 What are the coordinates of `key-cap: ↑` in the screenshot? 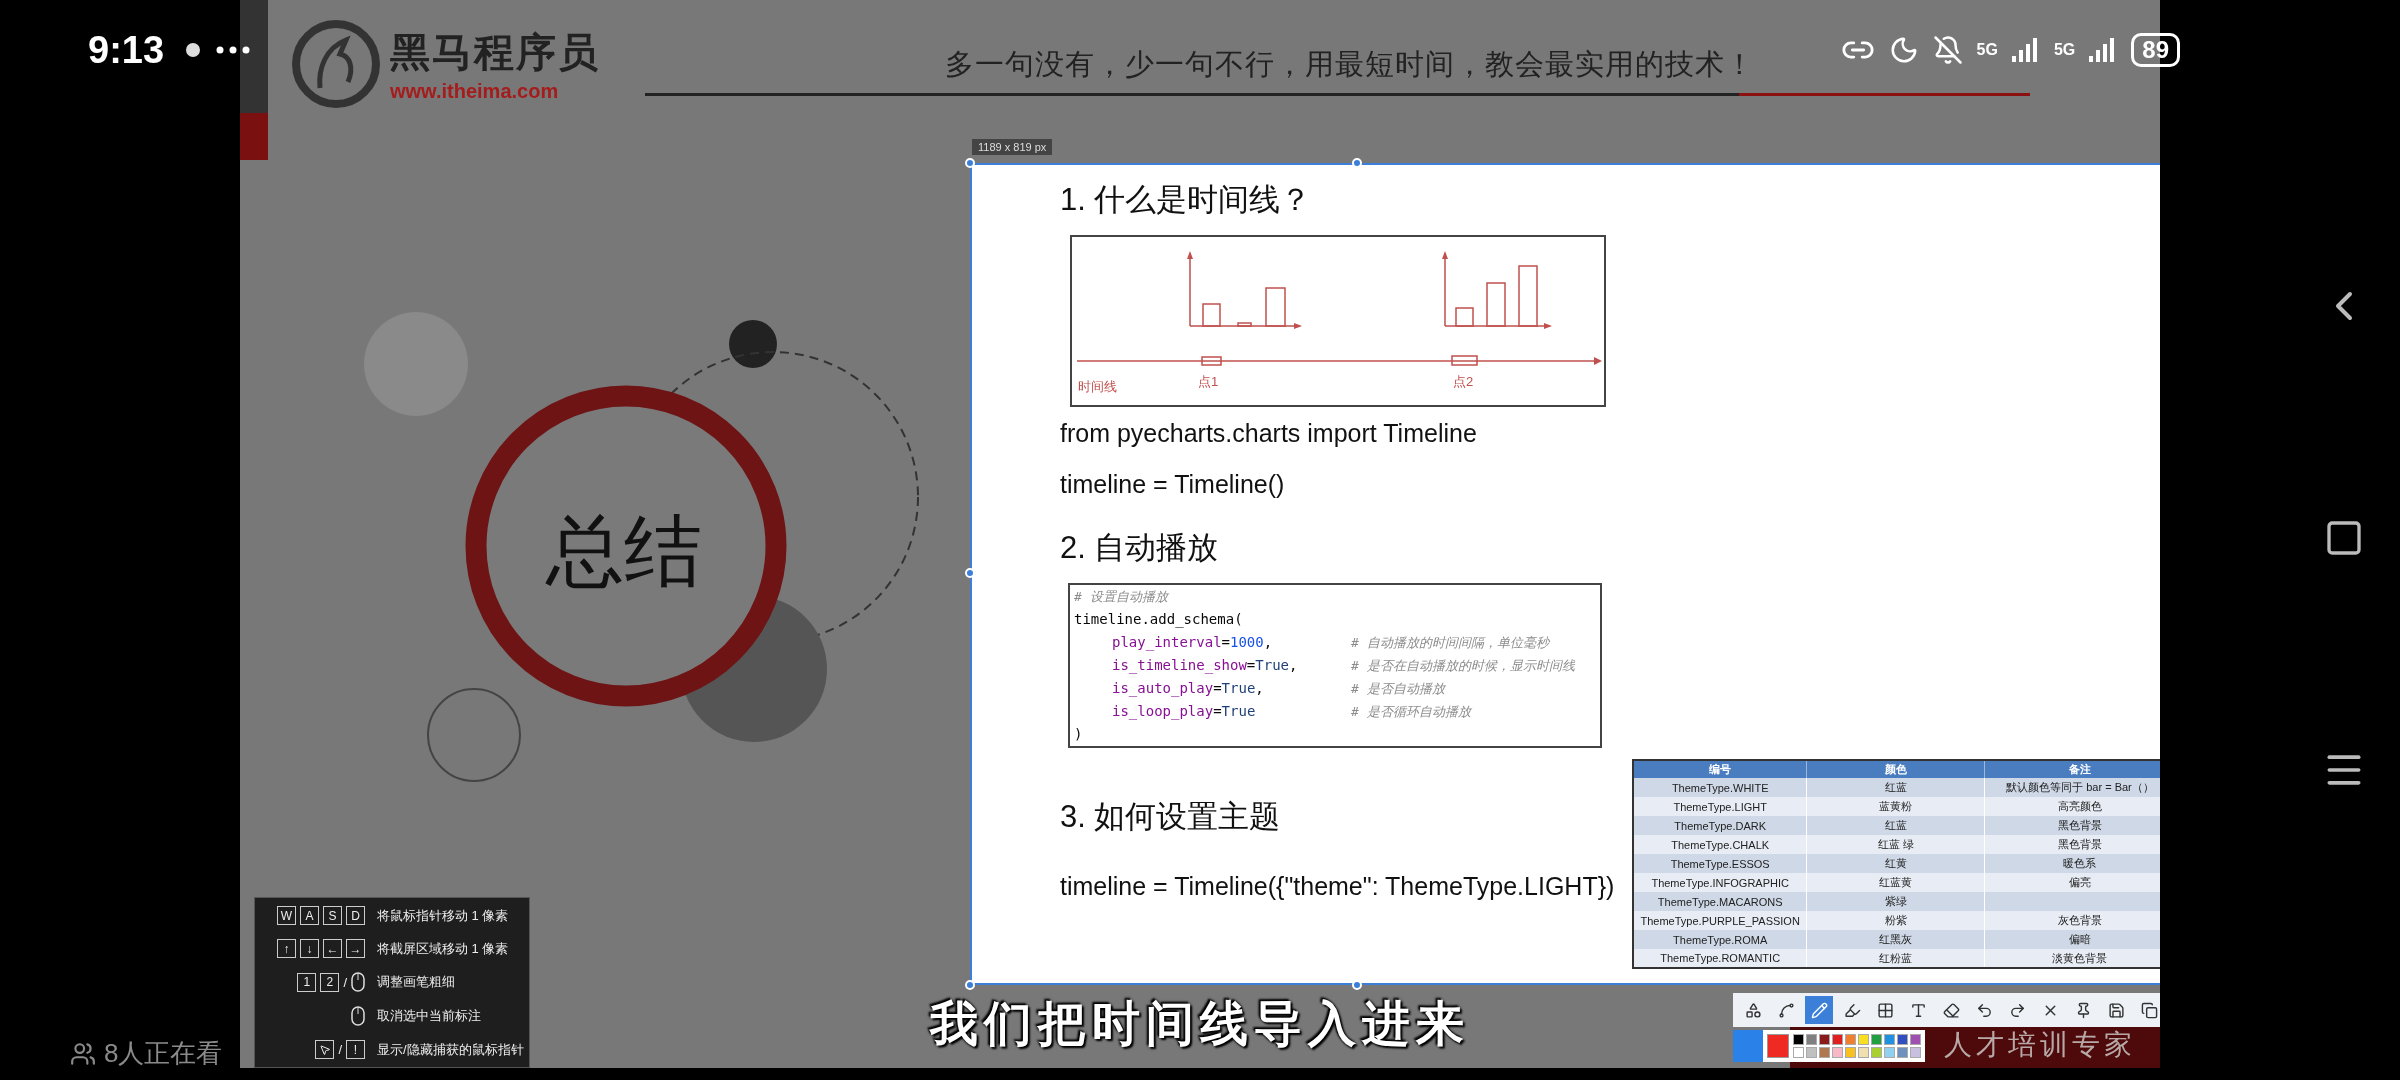 It's located at (286, 948).